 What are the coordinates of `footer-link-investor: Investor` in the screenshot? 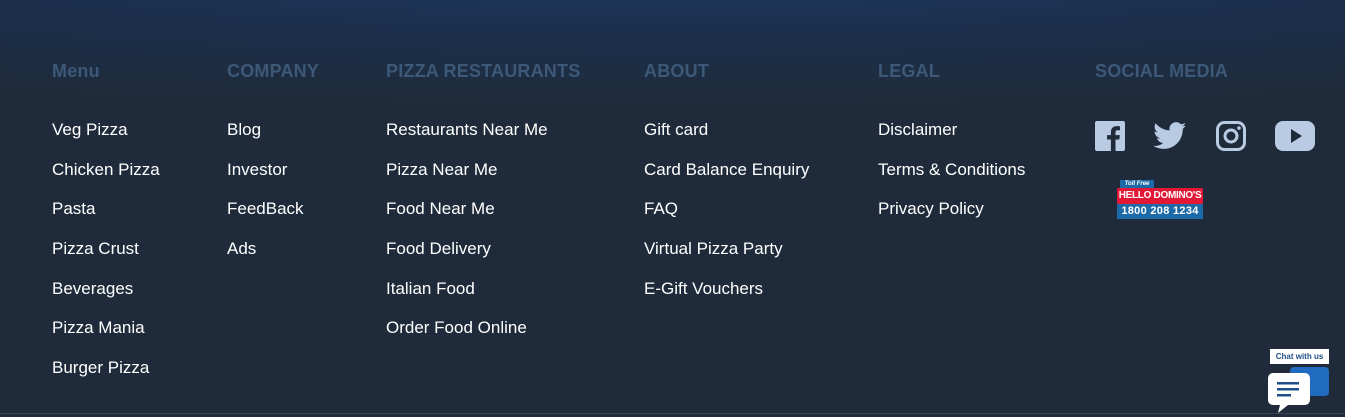 It's located at (265, 179).